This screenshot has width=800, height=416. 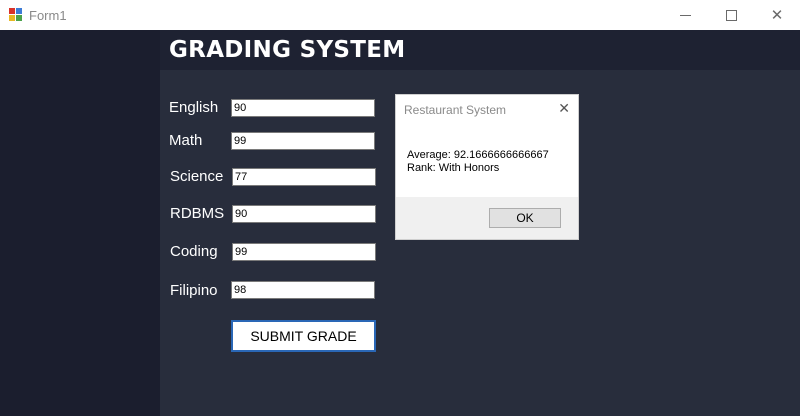 I want to click on close-icon: ✕, so click(x=777, y=15).